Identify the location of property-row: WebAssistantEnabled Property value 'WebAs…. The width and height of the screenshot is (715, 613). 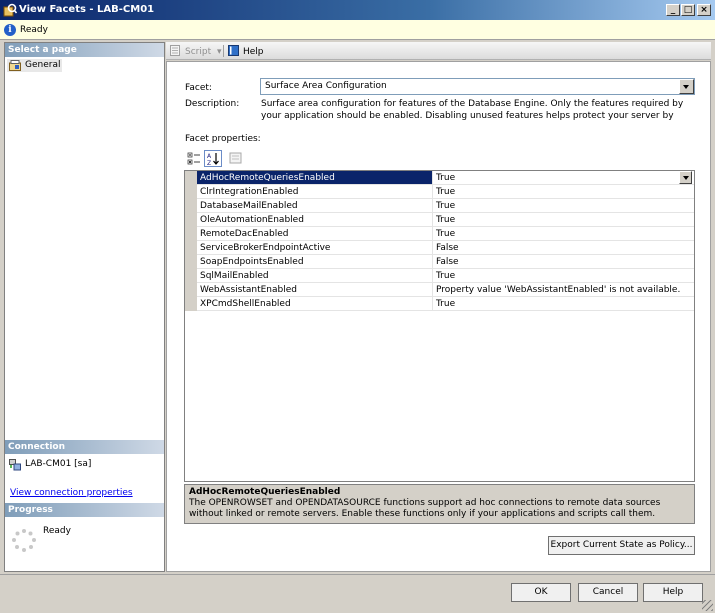
(439, 290).